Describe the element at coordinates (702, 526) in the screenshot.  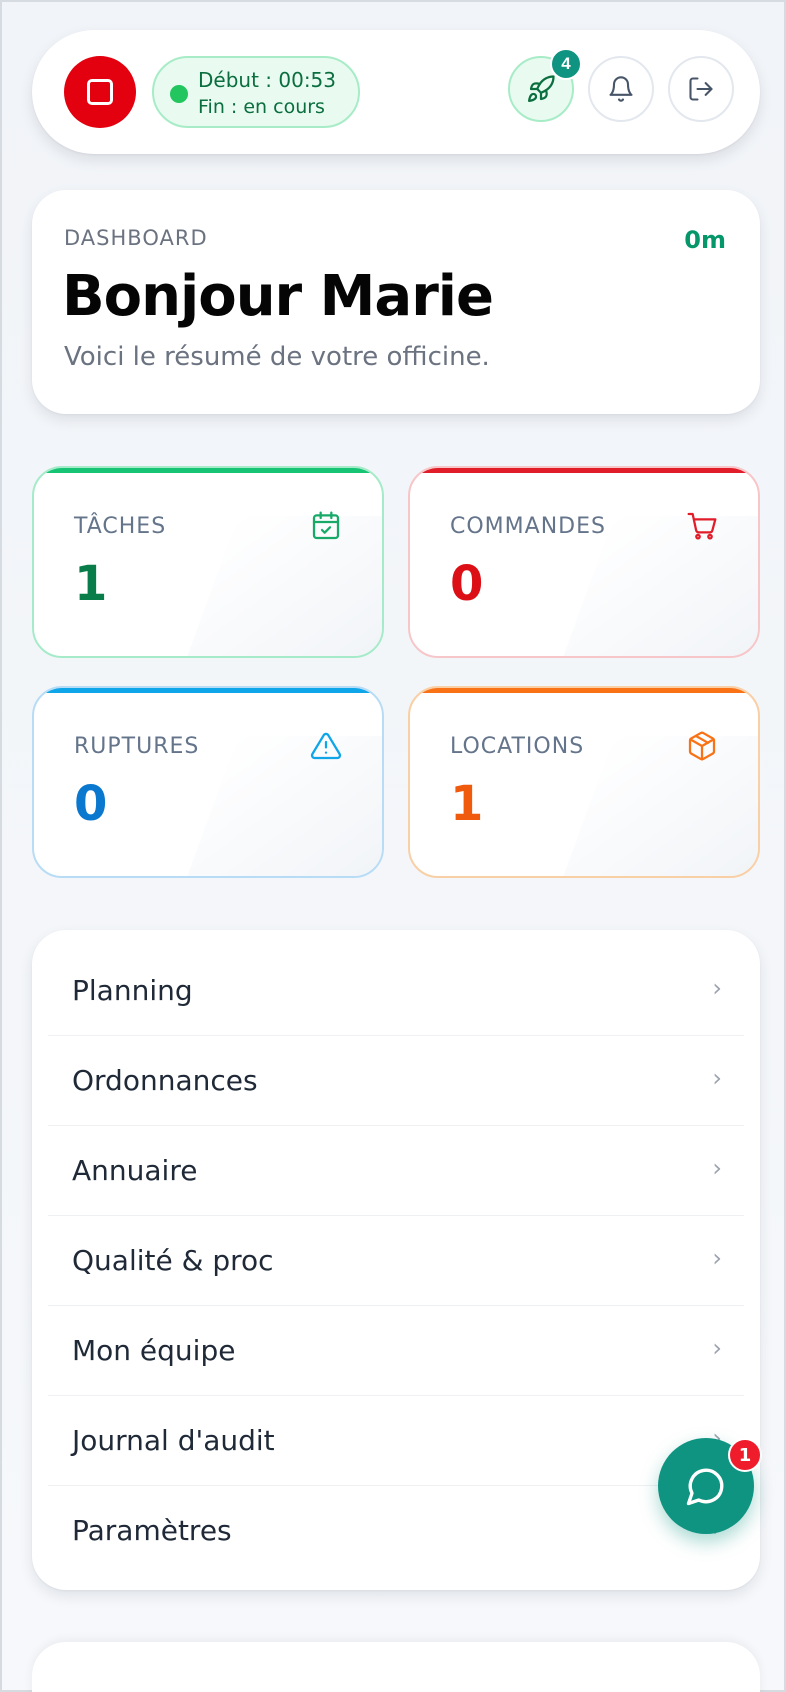
I see `cart-icon` at that location.